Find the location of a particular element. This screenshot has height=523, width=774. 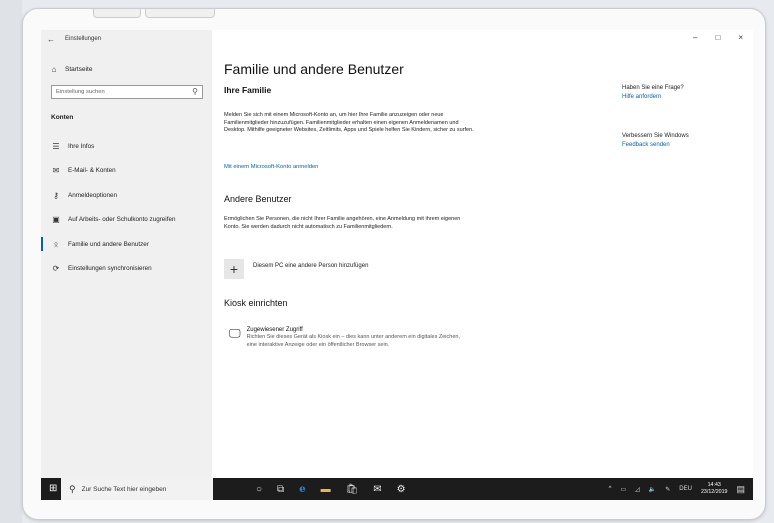

improve-heading: Verbessern Sie Windows is located at coordinates (655, 136).